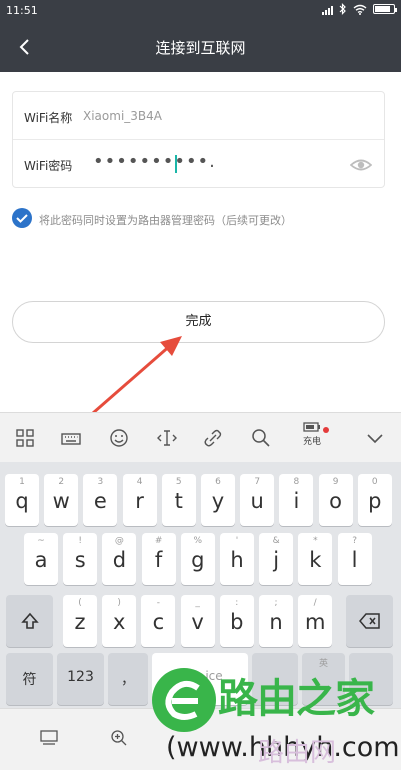 This screenshot has width=401, height=770. I want to click on key-char: l, so click(354, 560).